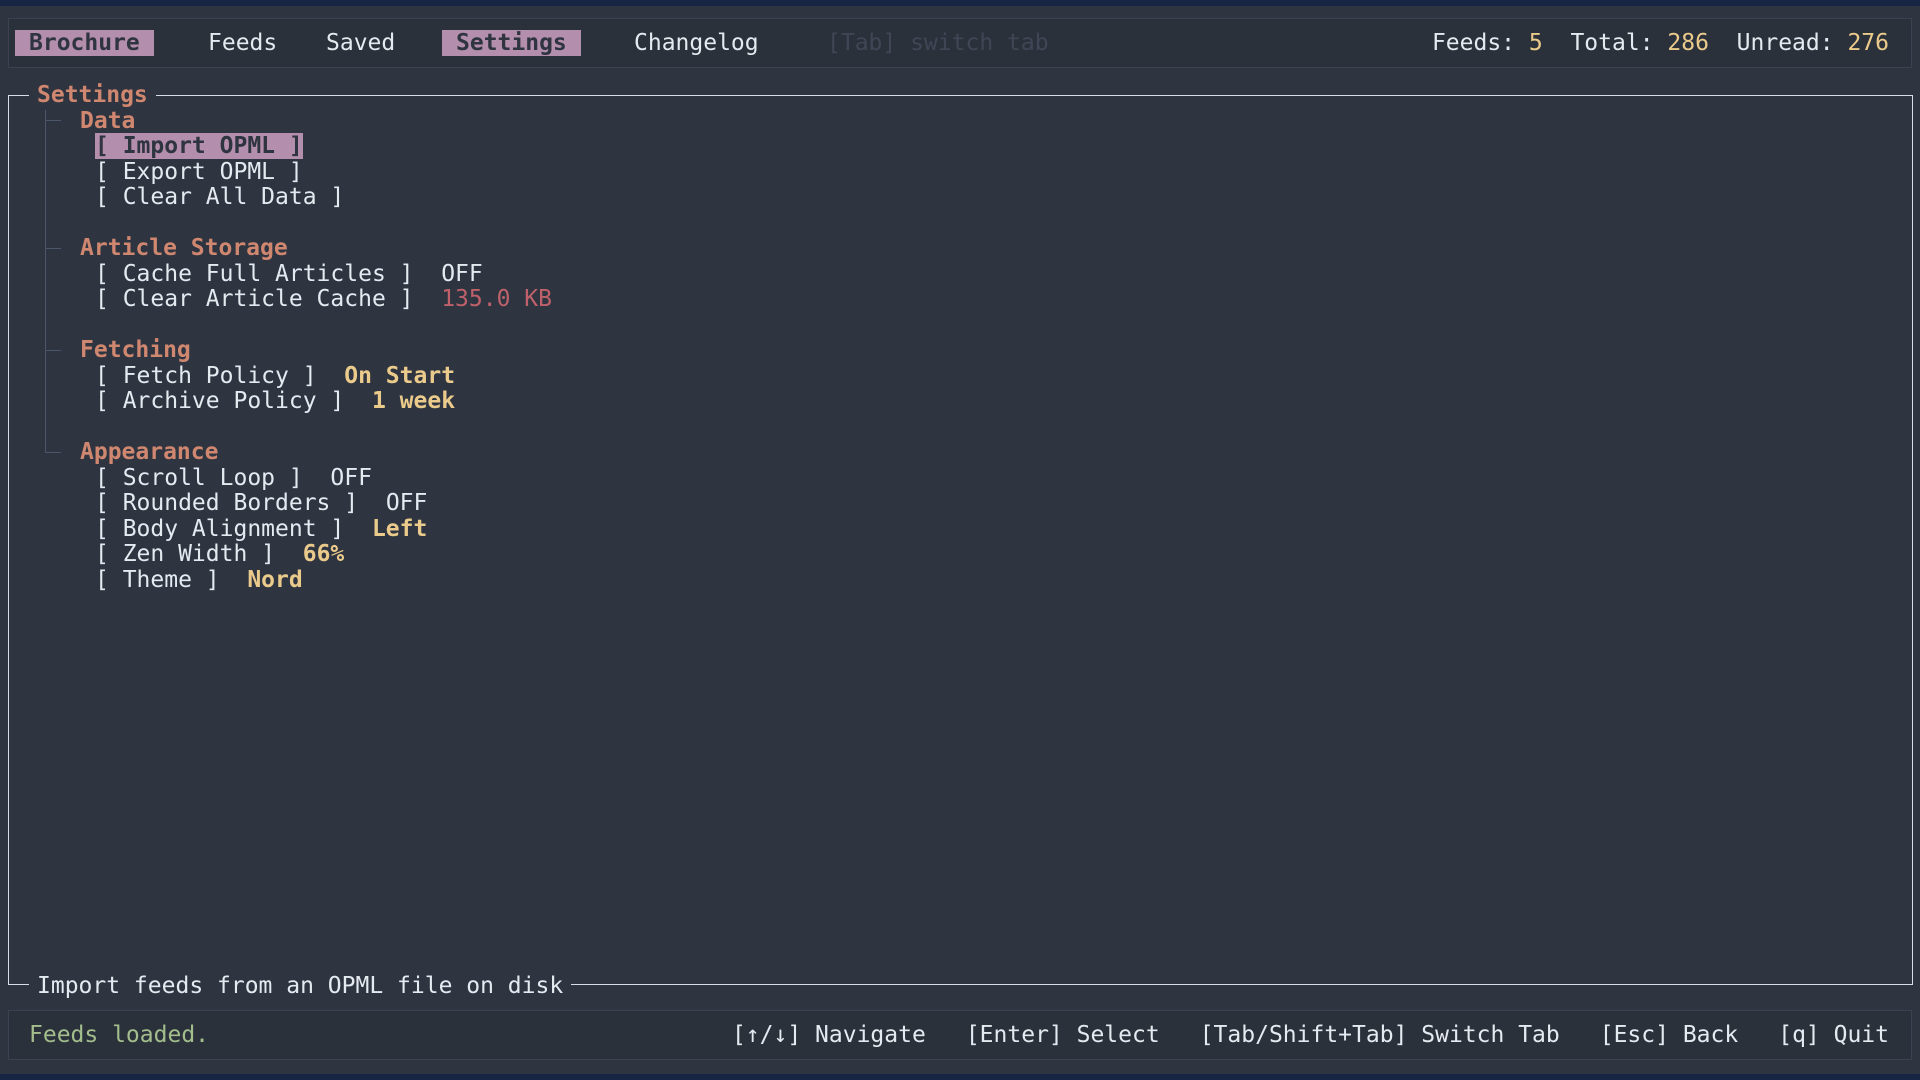  Describe the element at coordinates (149, 452) in the screenshot. I see `section-appearance-title: Appearance` at that location.